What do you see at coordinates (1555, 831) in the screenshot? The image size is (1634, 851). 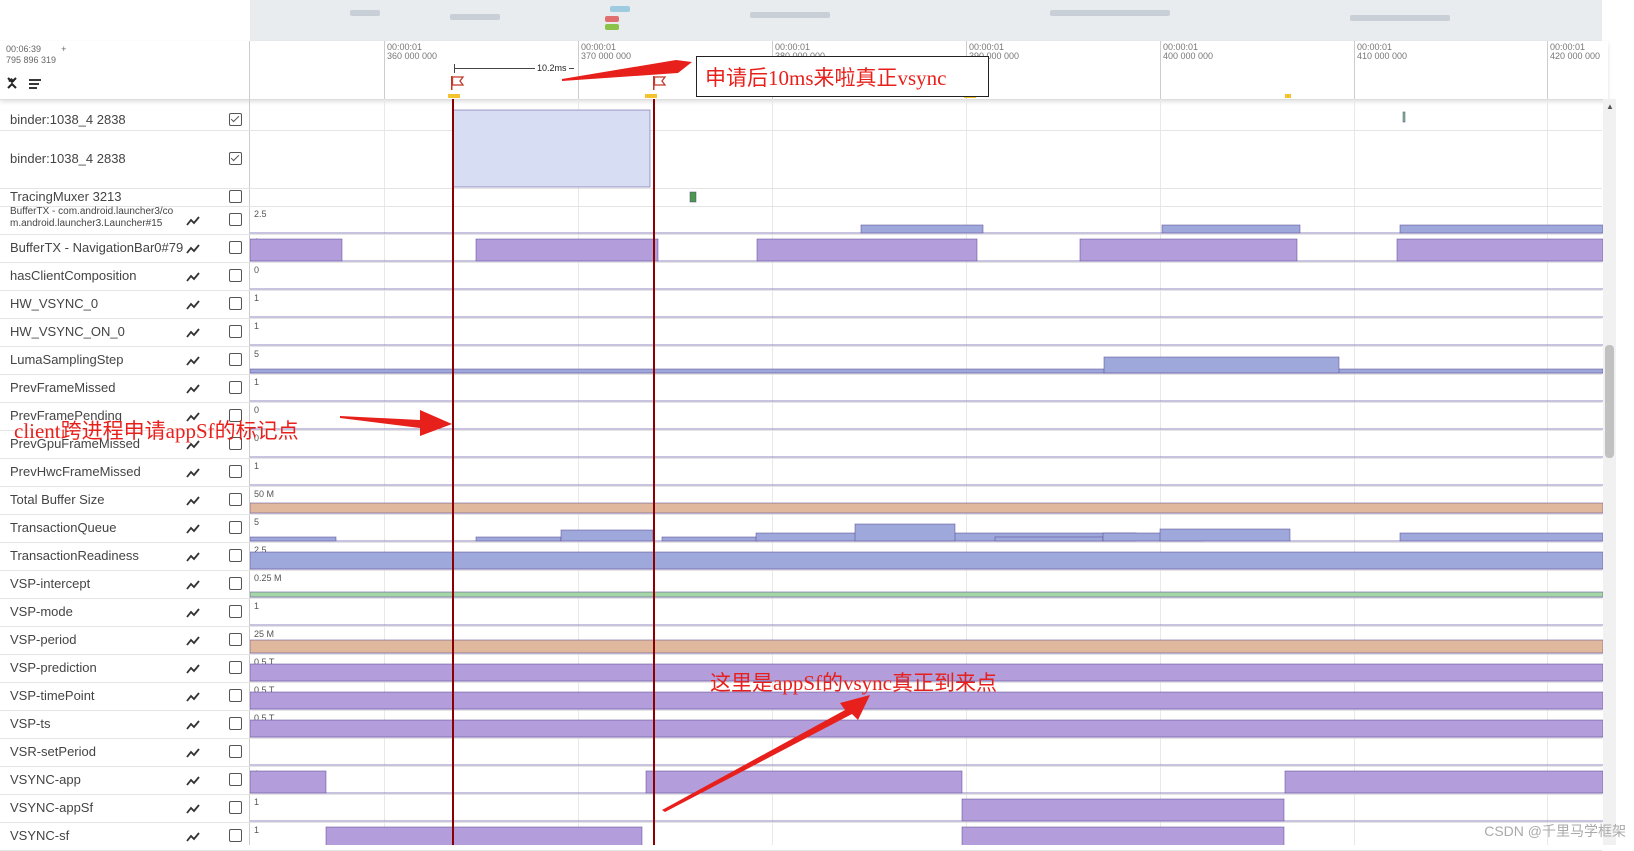 I see `watermark: CSDN @千里马学框架` at bounding box center [1555, 831].